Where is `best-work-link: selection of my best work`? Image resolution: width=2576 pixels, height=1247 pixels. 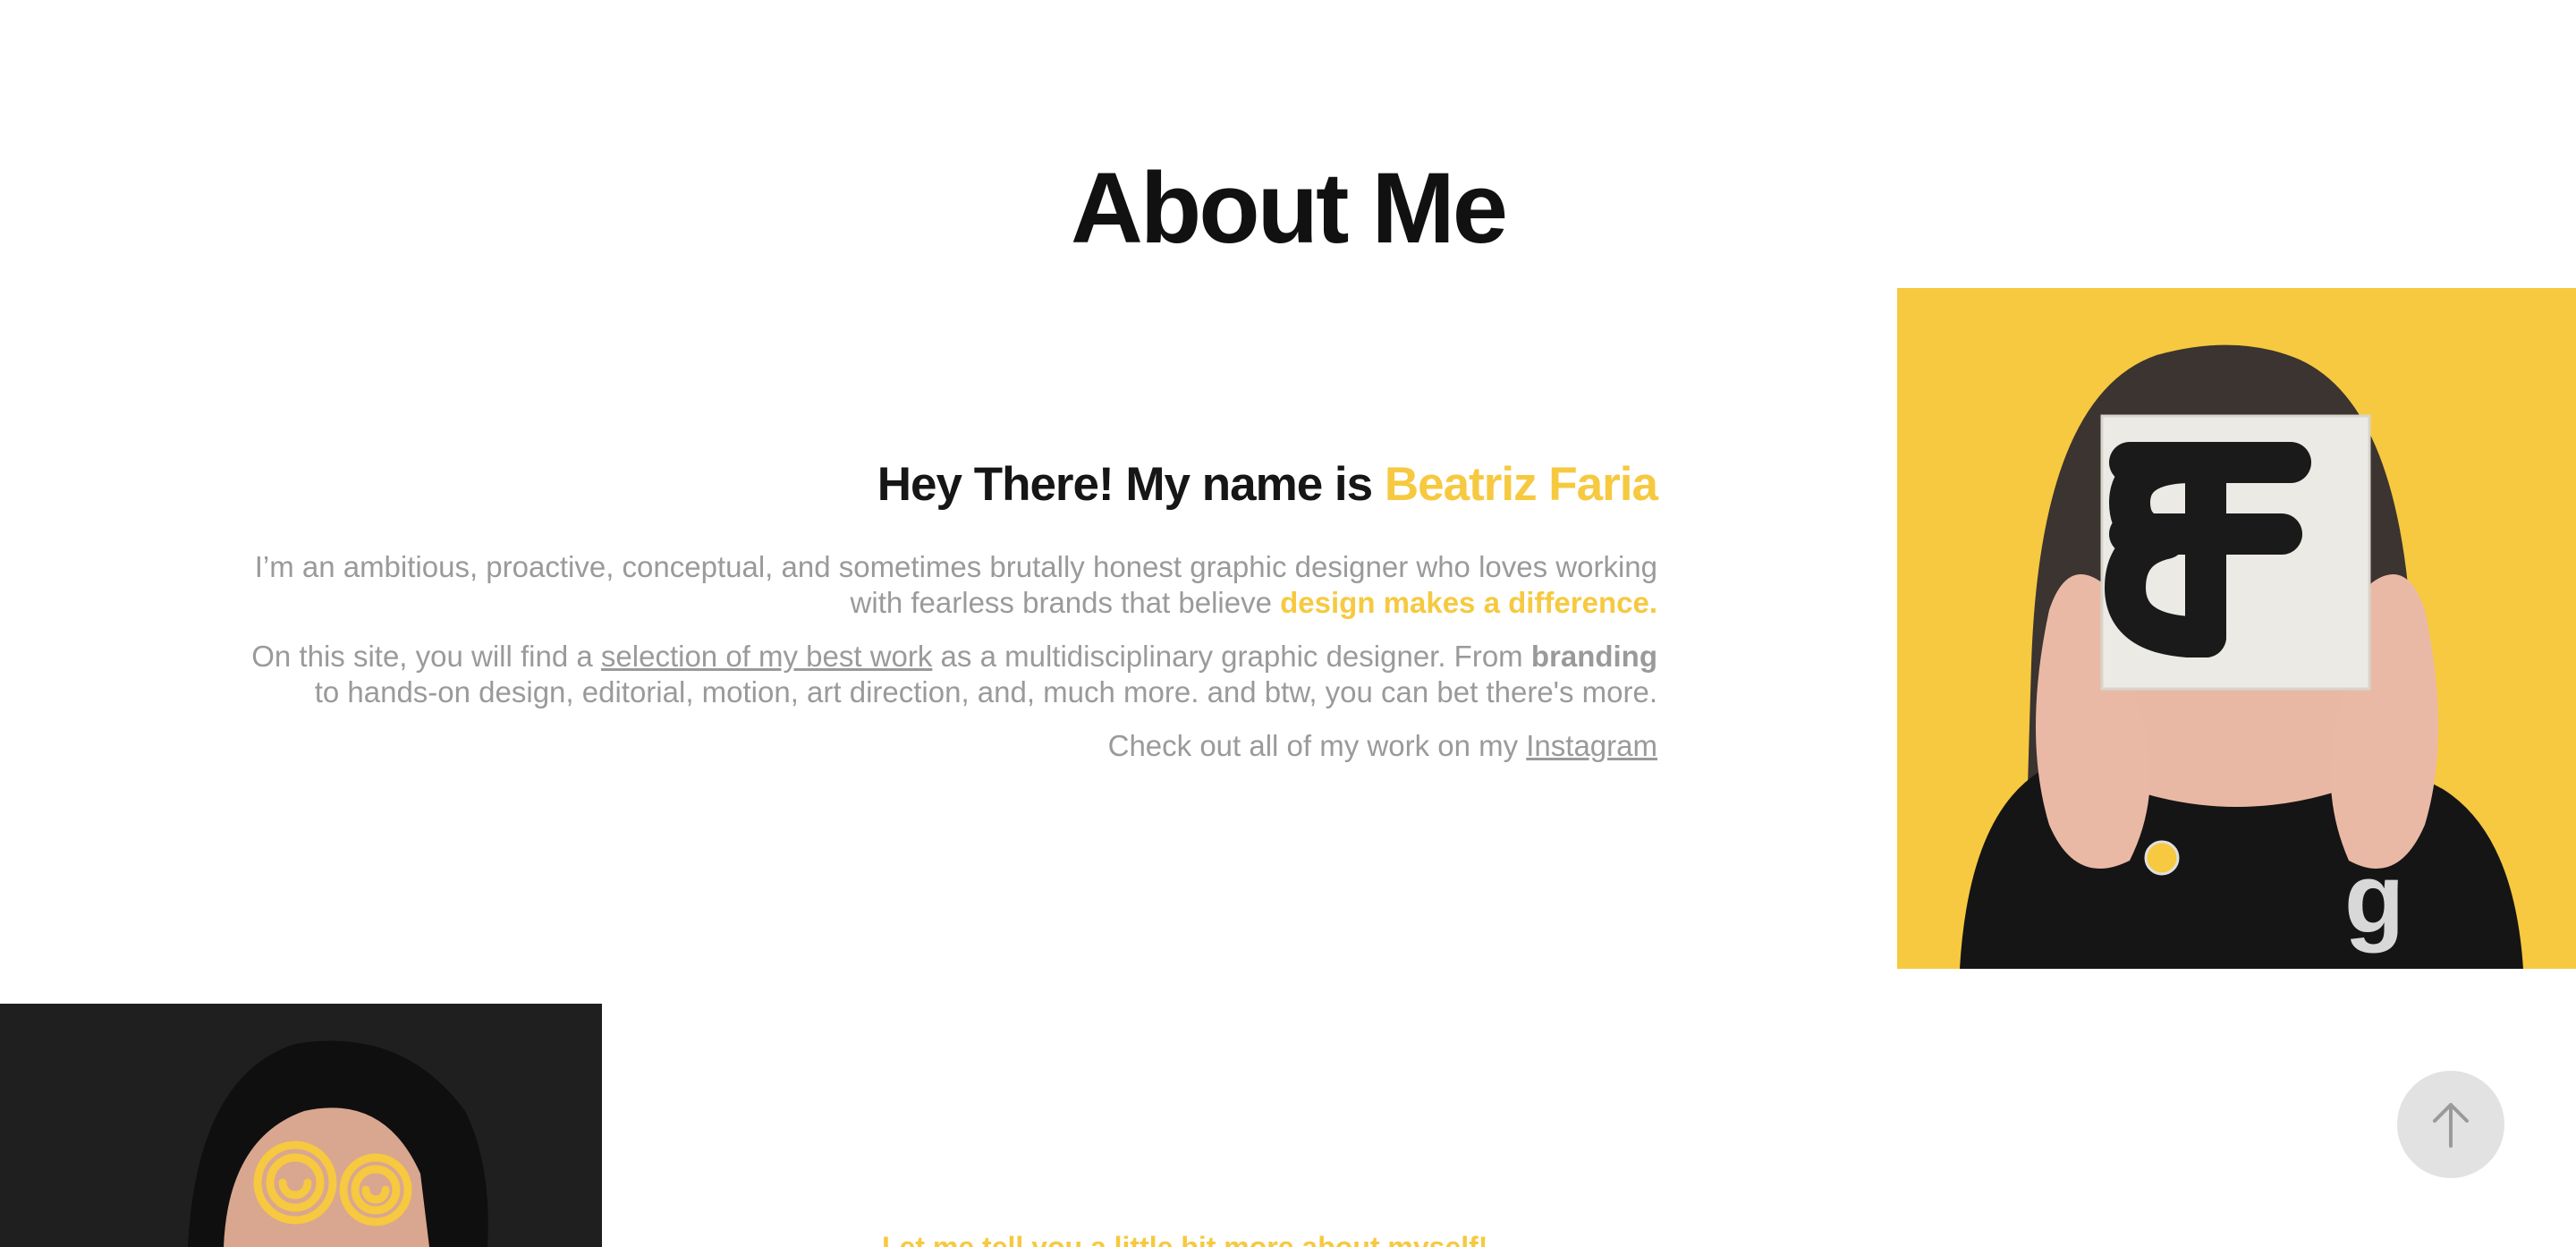 best-work-link: selection of my best work is located at coordinates (766, 656).